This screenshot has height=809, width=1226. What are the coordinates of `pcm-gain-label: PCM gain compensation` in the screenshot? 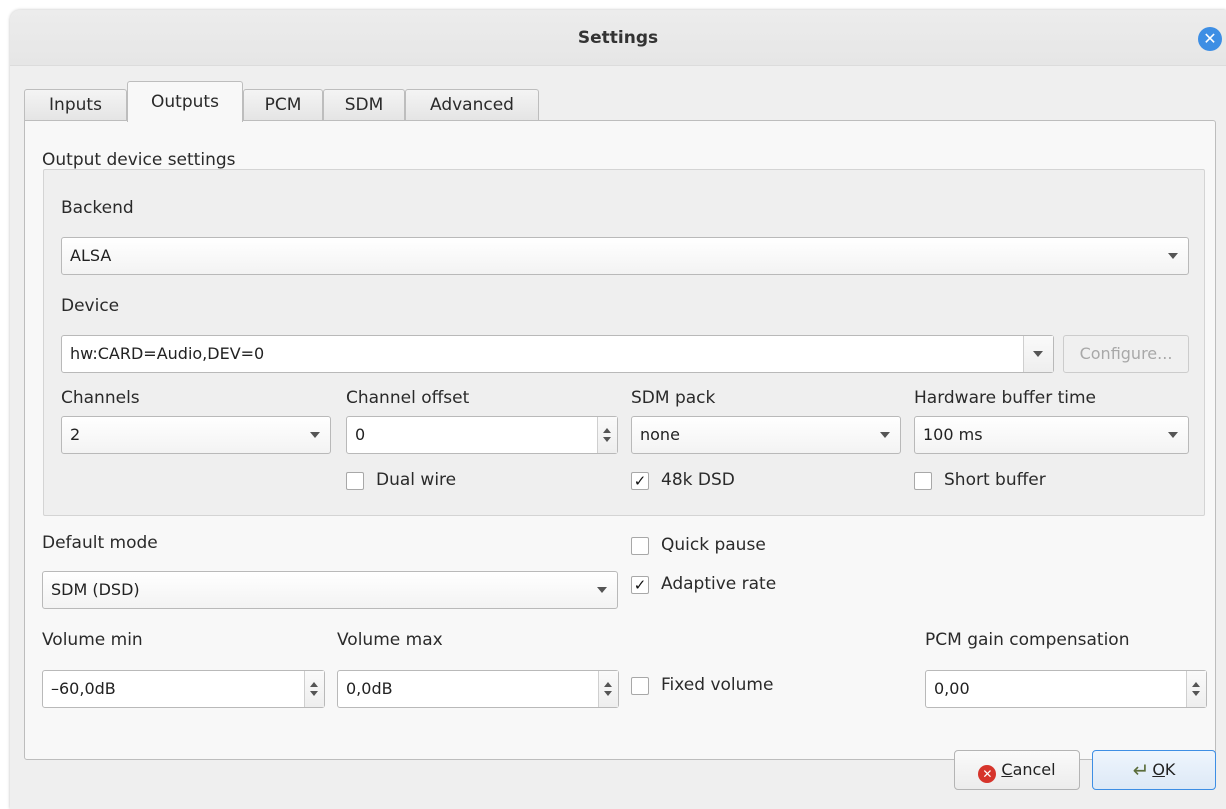 It's located at (1027, 640).